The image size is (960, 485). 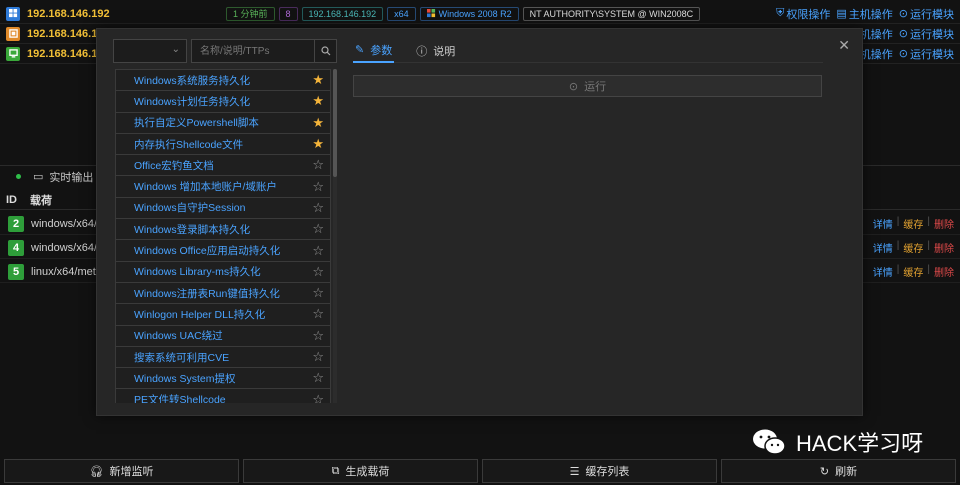 I want to click on chevron-down-icon: ⌄, so click(x=175, y=49).